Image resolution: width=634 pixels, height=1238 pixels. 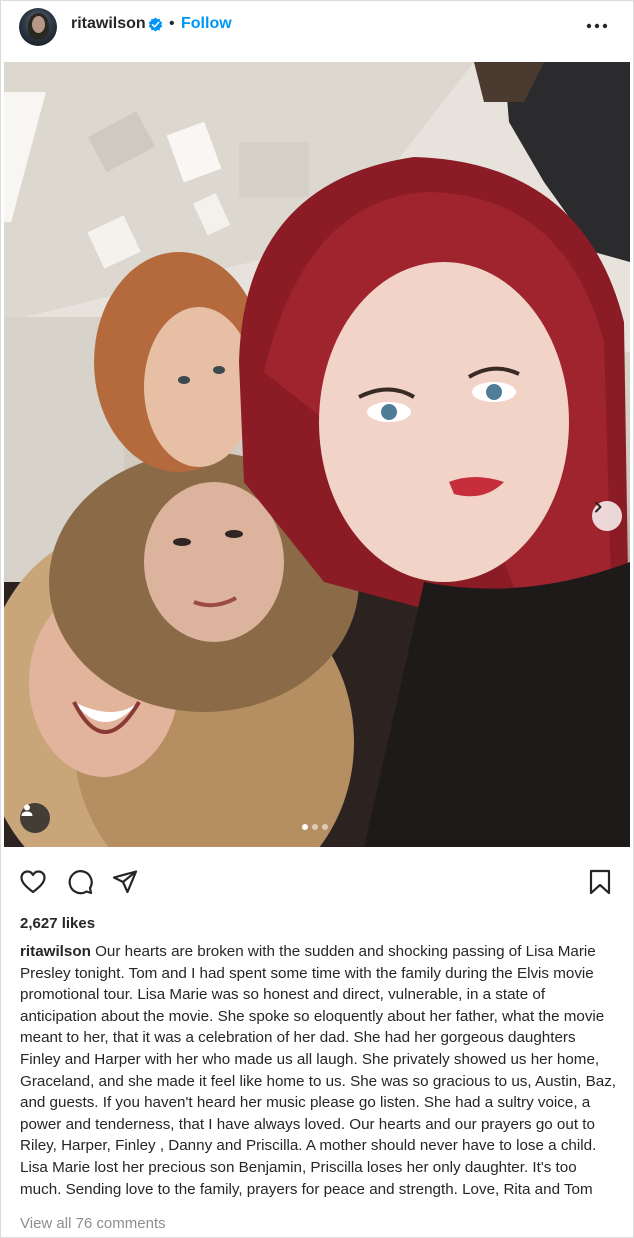 What do you see at coordinates (57, 923) in the screenshot?
I see `likes-count: 2,627 likes` at bounding box center [57, 923].